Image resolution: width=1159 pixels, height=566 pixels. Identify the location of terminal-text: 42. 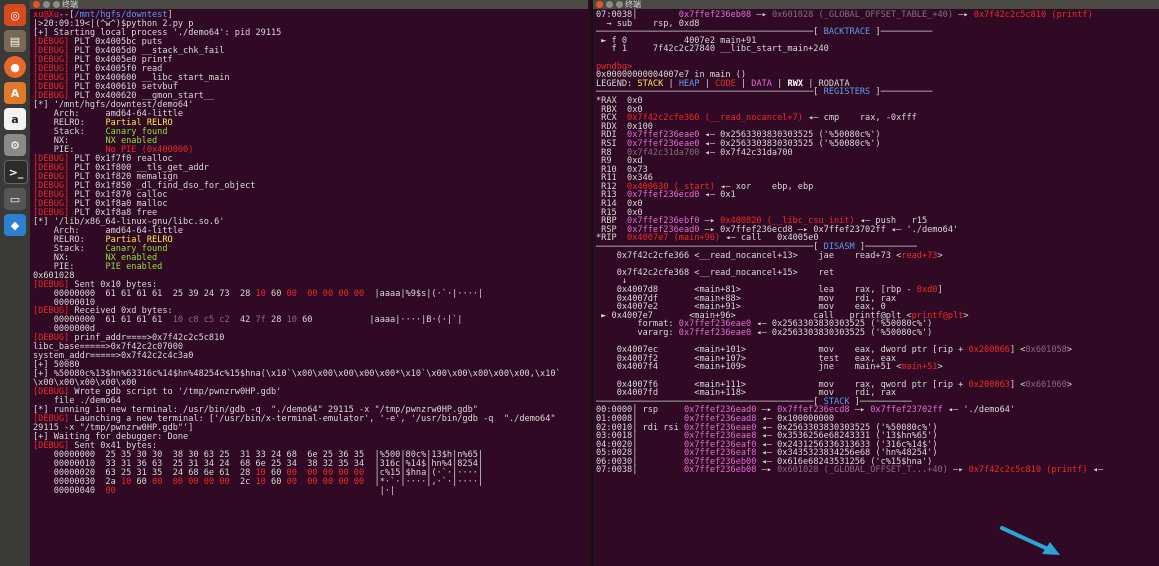
(242, 320).